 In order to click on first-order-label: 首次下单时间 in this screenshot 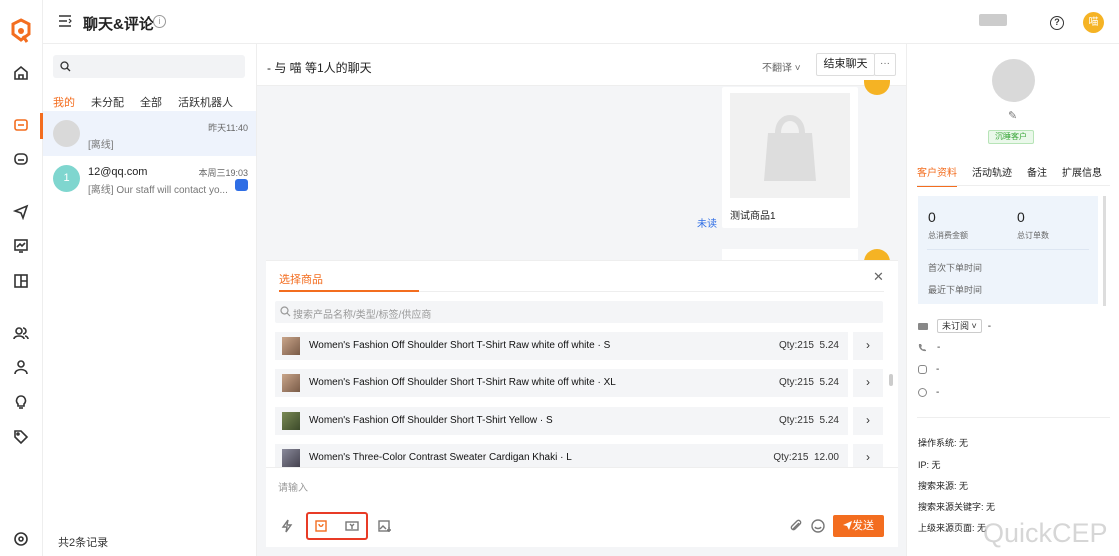, I will do `click(955, 268)`.